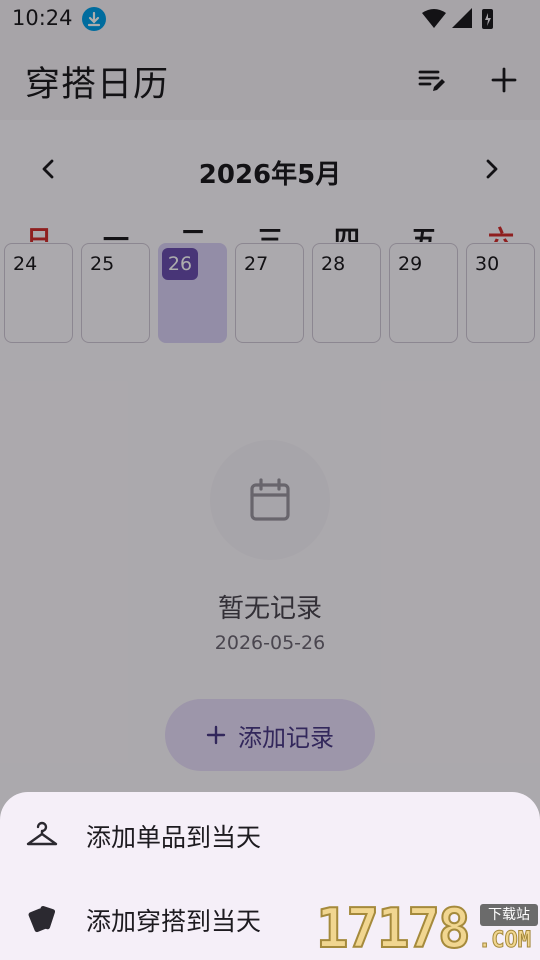 The image size is (540, 960). Describe the element at coordinates (42, 834) in the screenshot. I see `hanger-icon` at that location.